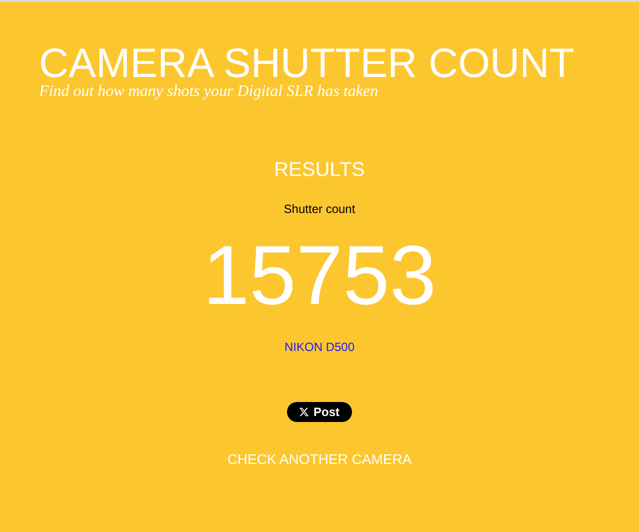  Describe the element at coordinates (307, 63) in the screenshot. I see `page-title: CAMERA SHUTTER COUNT` at that location.